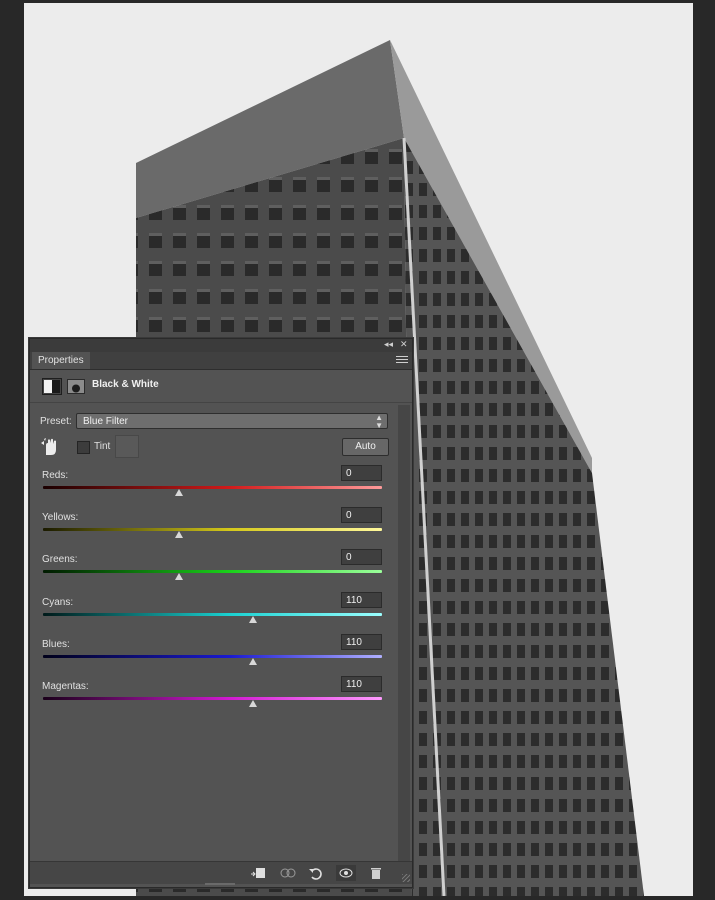 The height and width of the screenshot is (900, 715). What do you see at coordinates (221, 345) in the screenshot?
I see `panel-titlebar: ◂◂ ✕` at bounding box center [221, 345].